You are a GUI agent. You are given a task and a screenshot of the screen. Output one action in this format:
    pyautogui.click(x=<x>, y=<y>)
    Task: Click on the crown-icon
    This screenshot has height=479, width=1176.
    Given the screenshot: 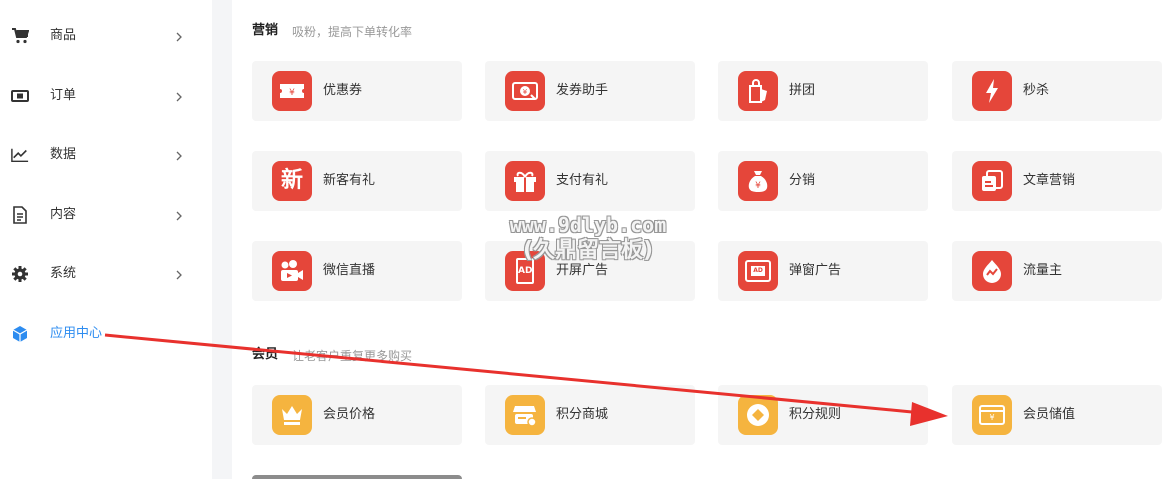 What is the action you would take?
    pyautogui.click(x=292, y=415)
    